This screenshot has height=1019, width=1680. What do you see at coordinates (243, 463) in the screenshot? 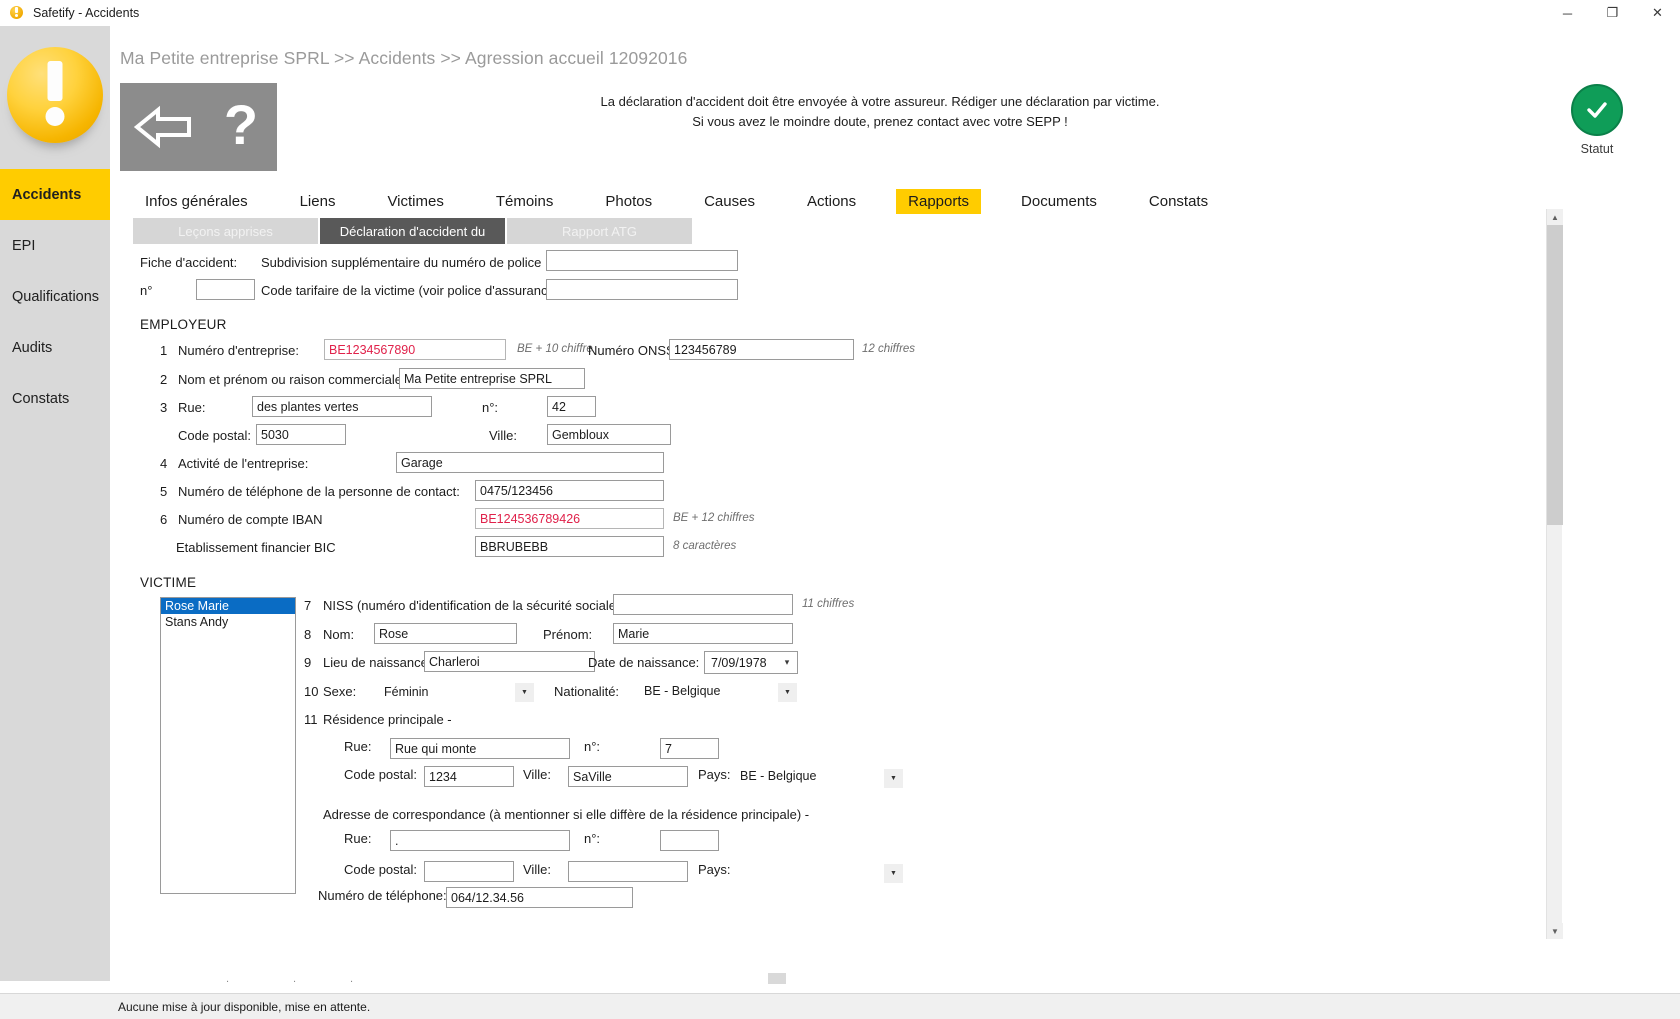
I see `label-activite-entreprise: Activité de l'entreprise:` at bounding box center [243, 463].